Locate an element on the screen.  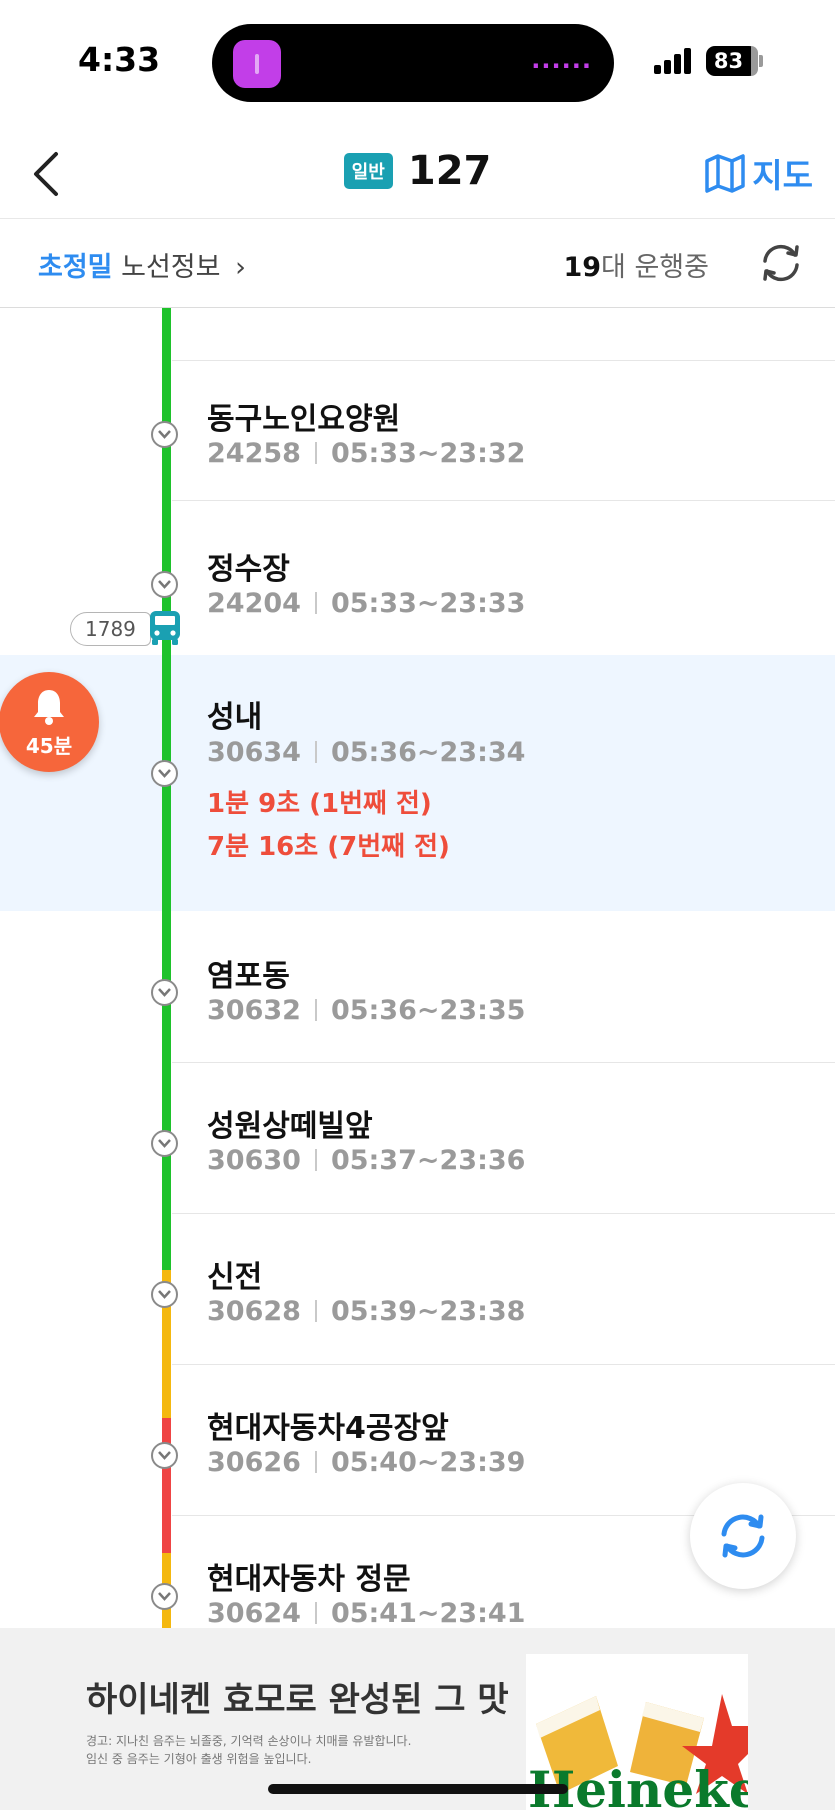
stop-name: 현대자동차 정문 is located at coordinates (309, 1579).